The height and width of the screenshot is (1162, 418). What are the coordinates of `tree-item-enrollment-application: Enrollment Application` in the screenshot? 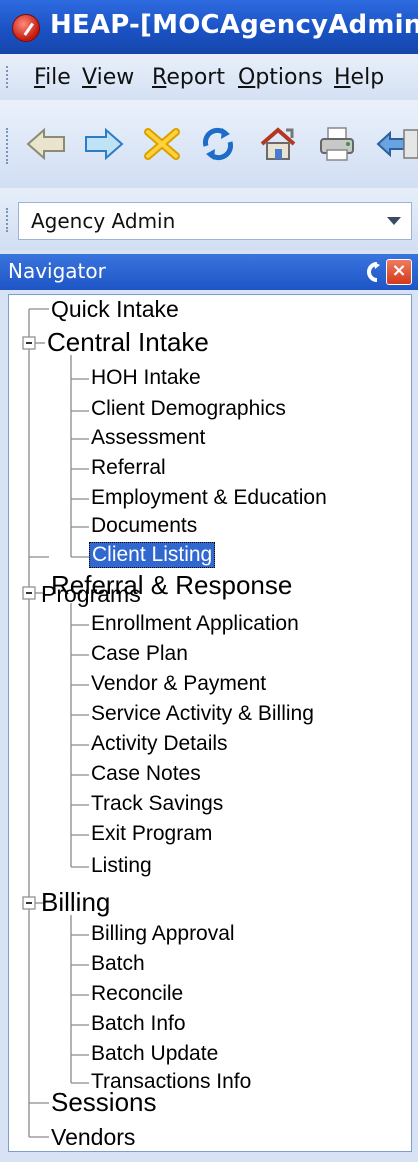 It's located at (195, 624).